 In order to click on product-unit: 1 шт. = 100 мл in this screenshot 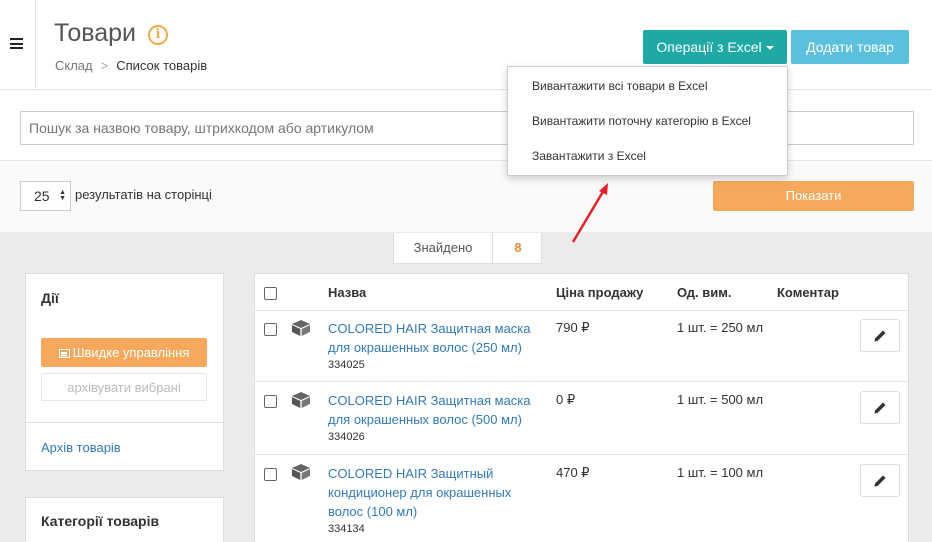, I will do `click(720, 472)`.